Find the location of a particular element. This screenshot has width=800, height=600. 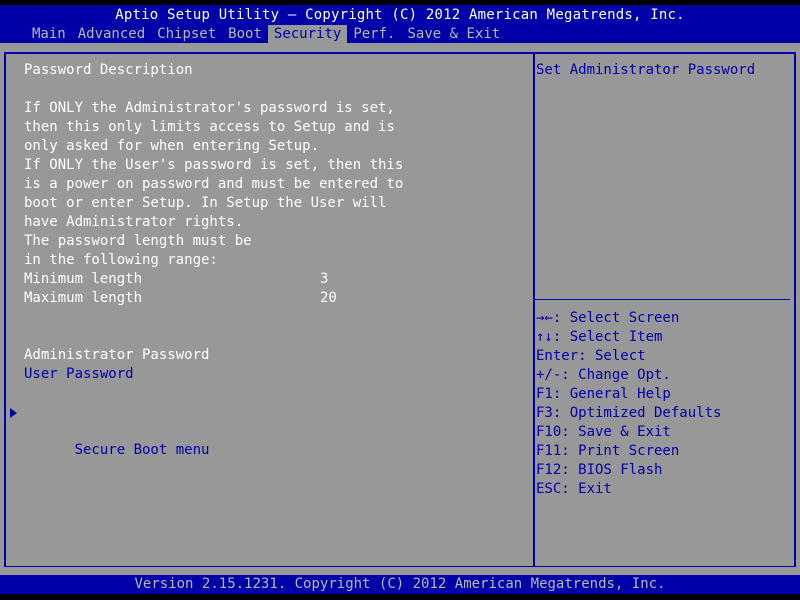

key-save-exit: F10: Save & Exit is located at coordinates (603, 432).